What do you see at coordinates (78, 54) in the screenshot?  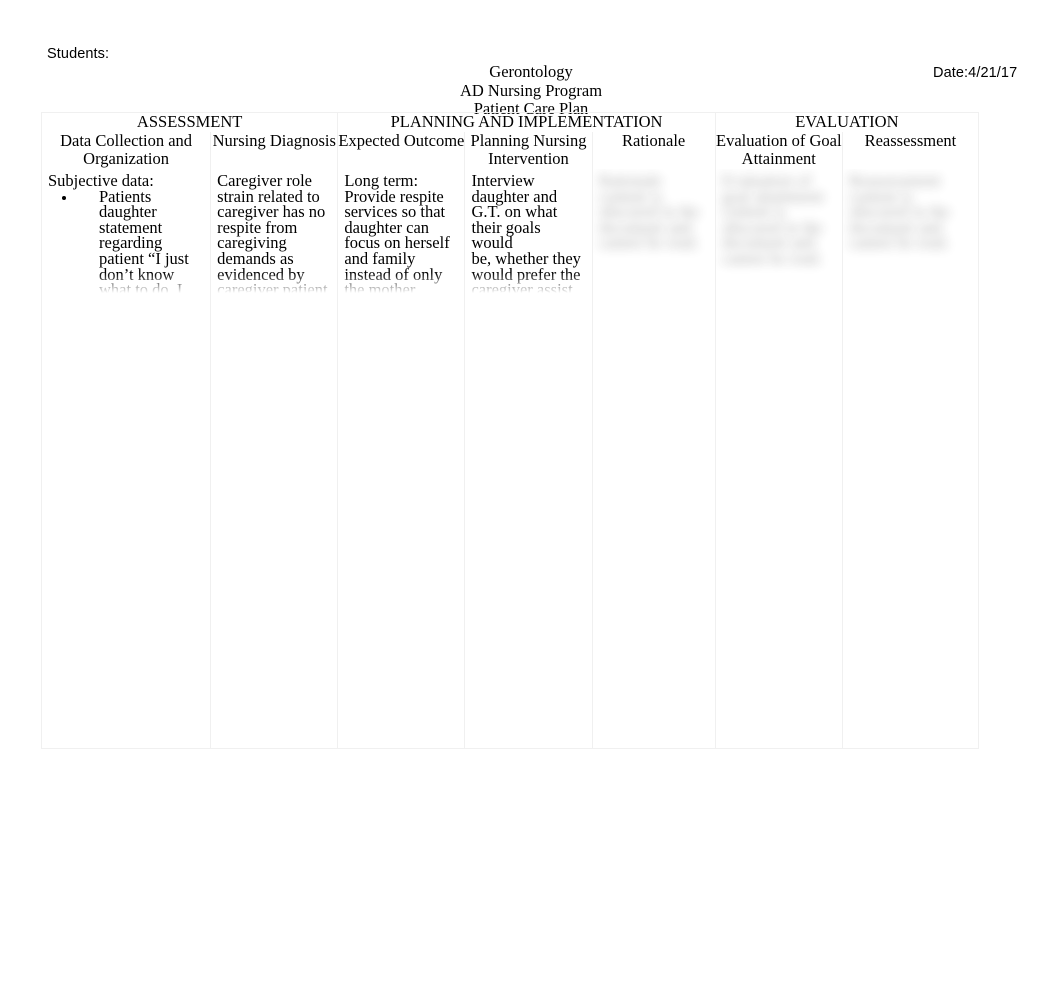 I see `students-label: Students:` at bounding box center [78, 54].